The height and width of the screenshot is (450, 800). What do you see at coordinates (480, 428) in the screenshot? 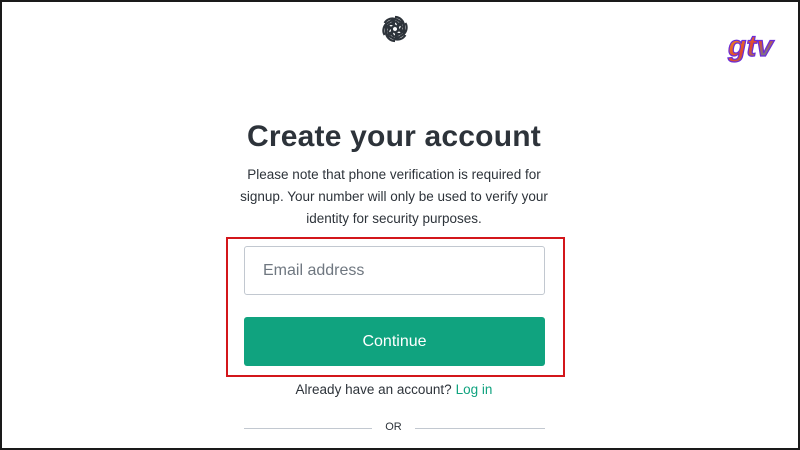
I see `divider-line-right` at bounding box center [480, 428].